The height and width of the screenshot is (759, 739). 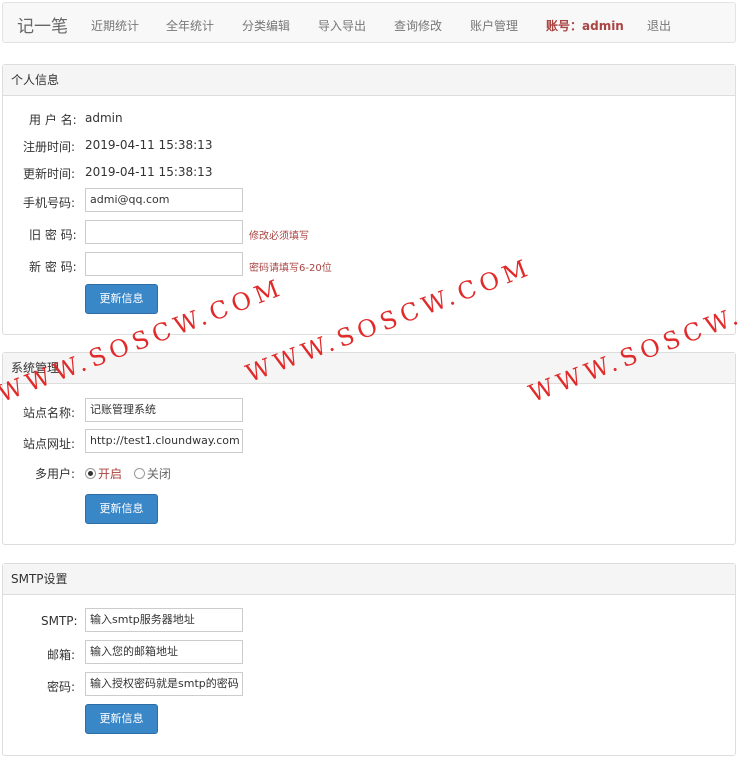 I want to click on brand-logo: 记一笔, so click(x=42, y=24).